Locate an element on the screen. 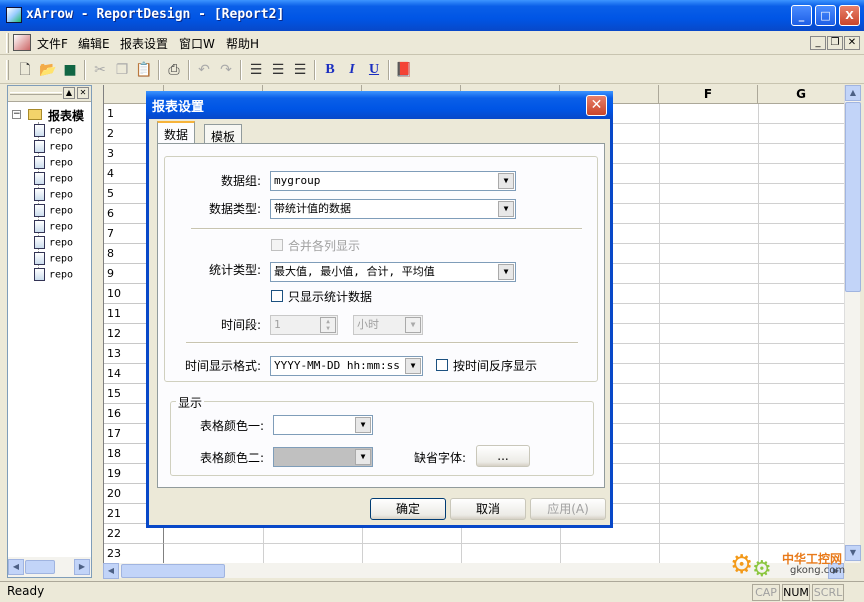  minimize-button: _ is located at coordinates (801, 15).